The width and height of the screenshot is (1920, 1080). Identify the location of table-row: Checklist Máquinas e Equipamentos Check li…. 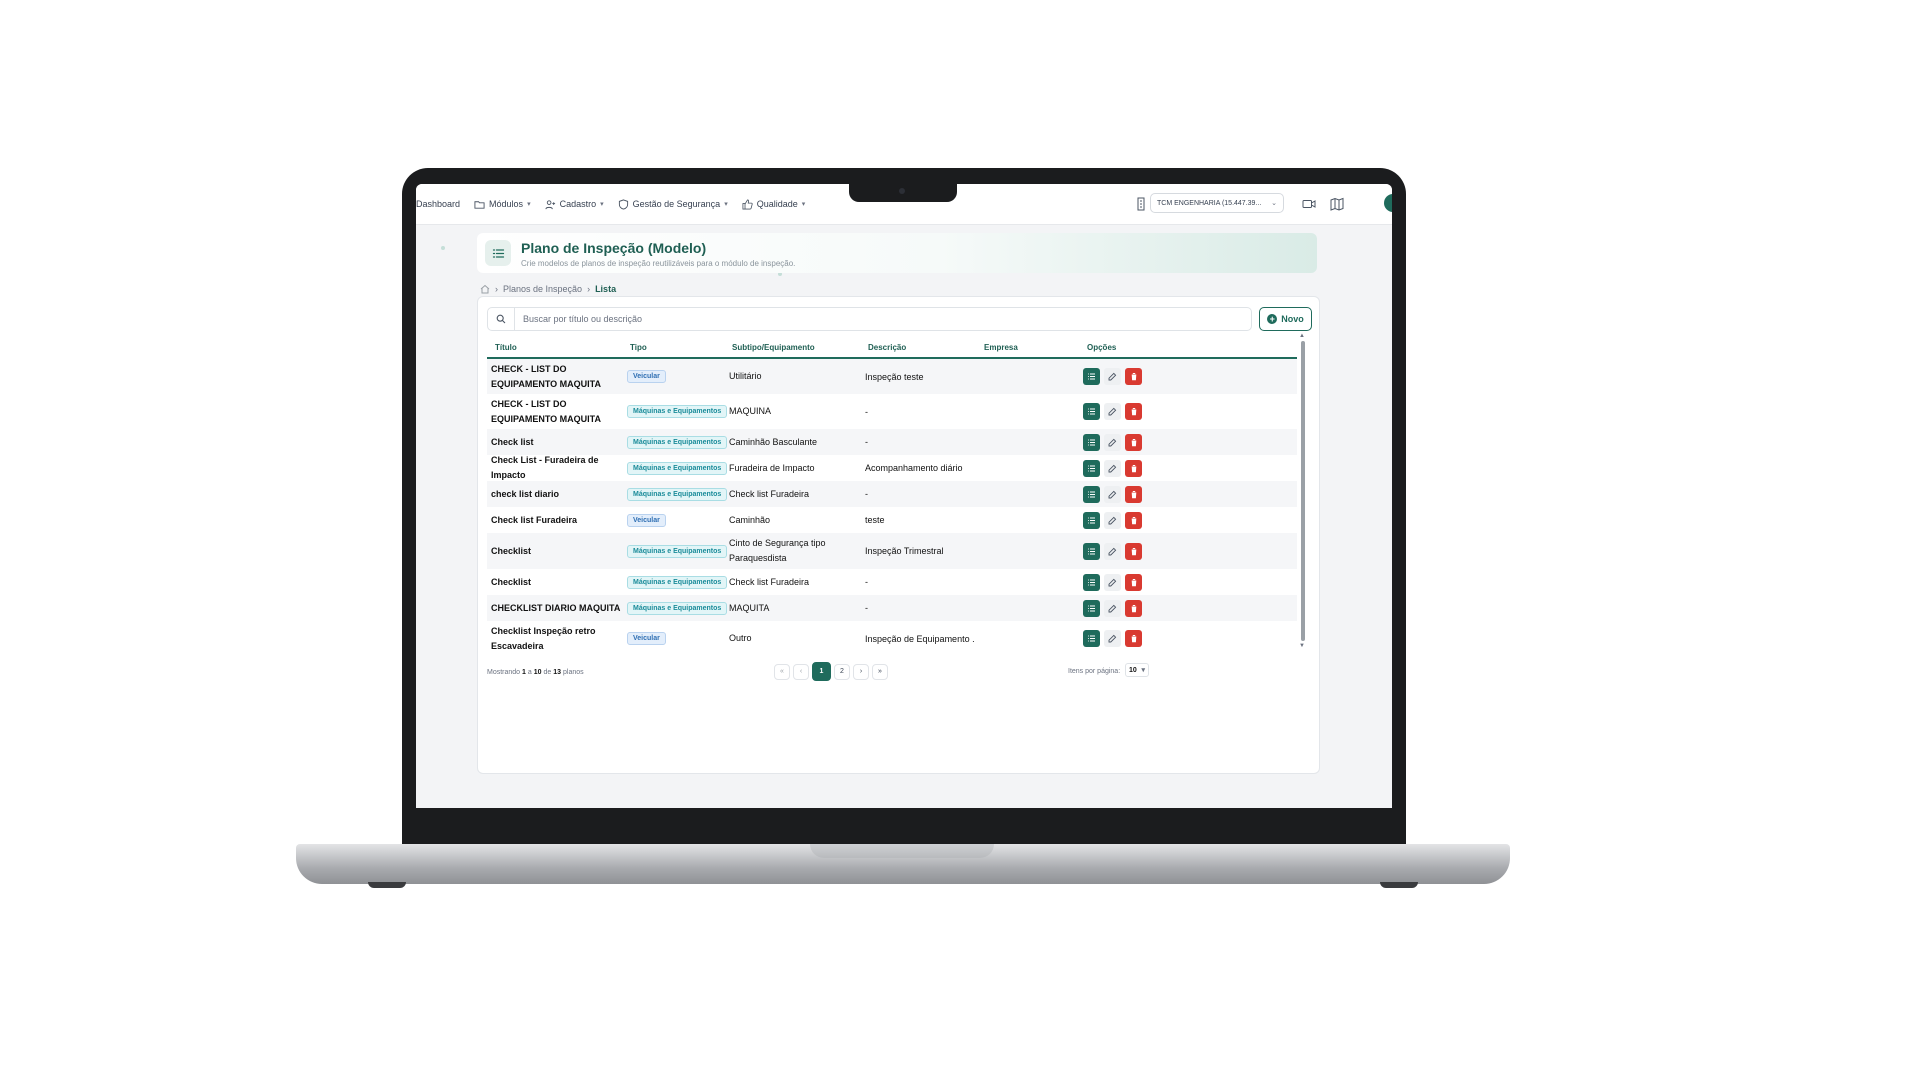
(892, 582).